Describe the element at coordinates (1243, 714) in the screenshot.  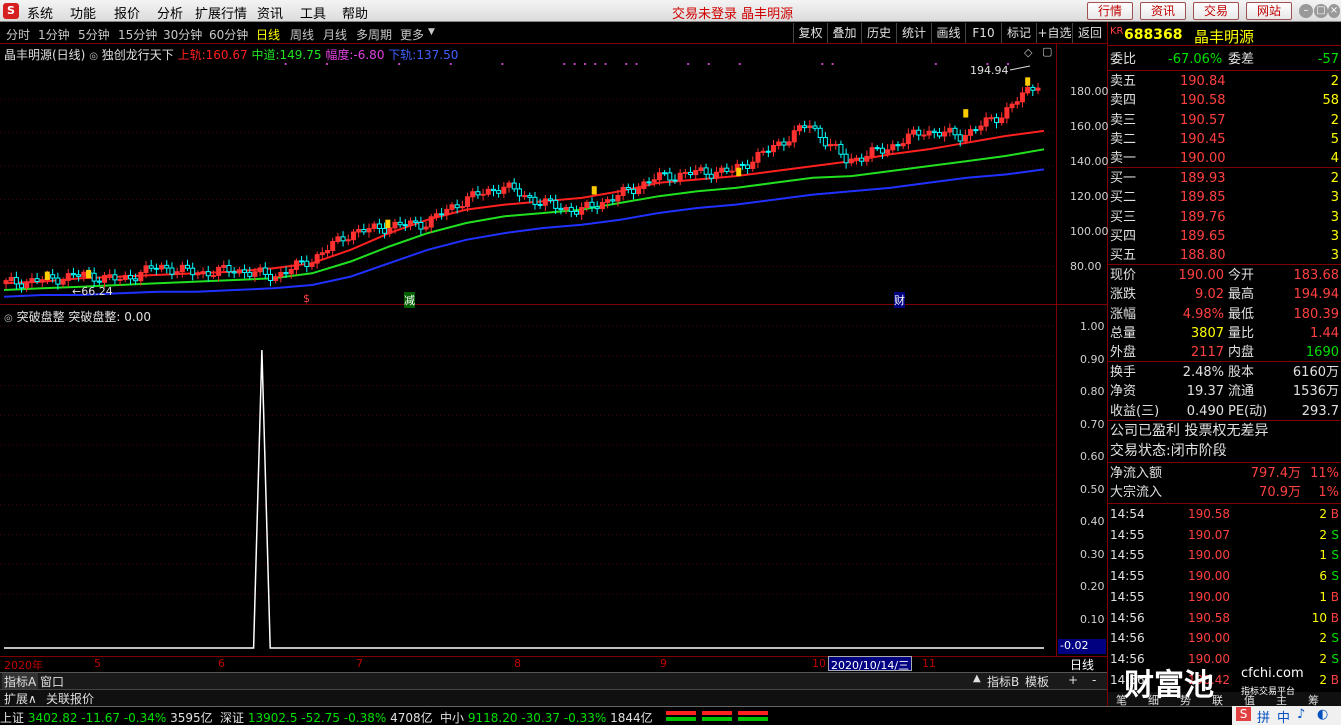
I see `ime-logo-icon: S` at that location.